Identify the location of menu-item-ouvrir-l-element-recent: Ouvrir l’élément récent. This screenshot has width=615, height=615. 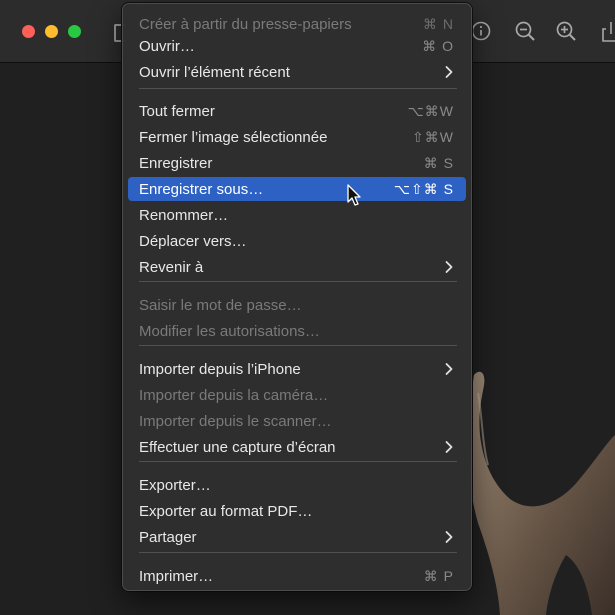
(297, 72).